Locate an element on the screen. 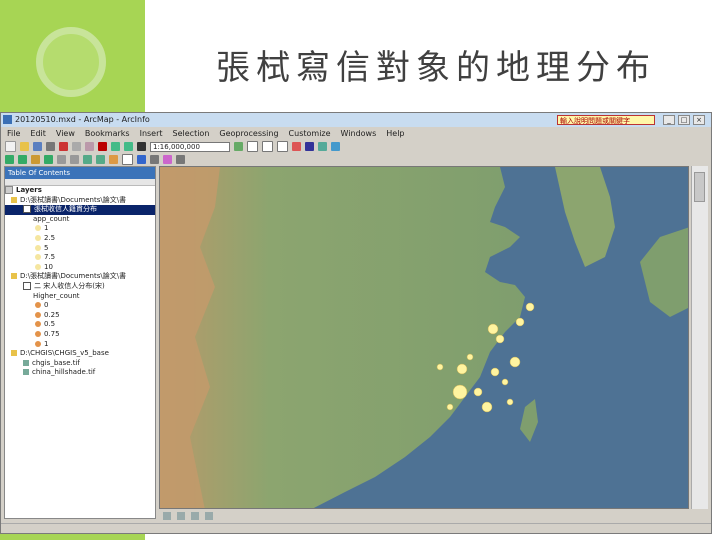 The height and width of the screenshot is (540, 720). toc-row-raster: china_hillshade.tif is located at coordinates (80, 373).